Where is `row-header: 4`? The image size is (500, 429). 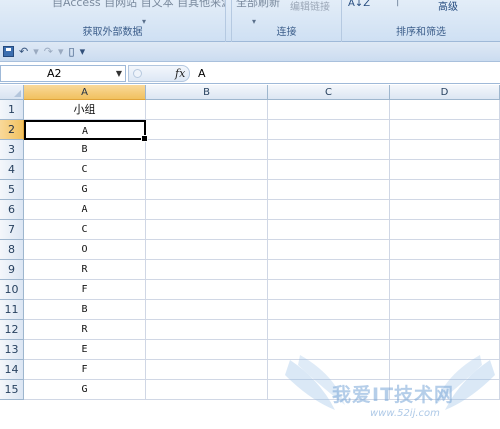
row-header: 4 is located at coordinates (12, 170).